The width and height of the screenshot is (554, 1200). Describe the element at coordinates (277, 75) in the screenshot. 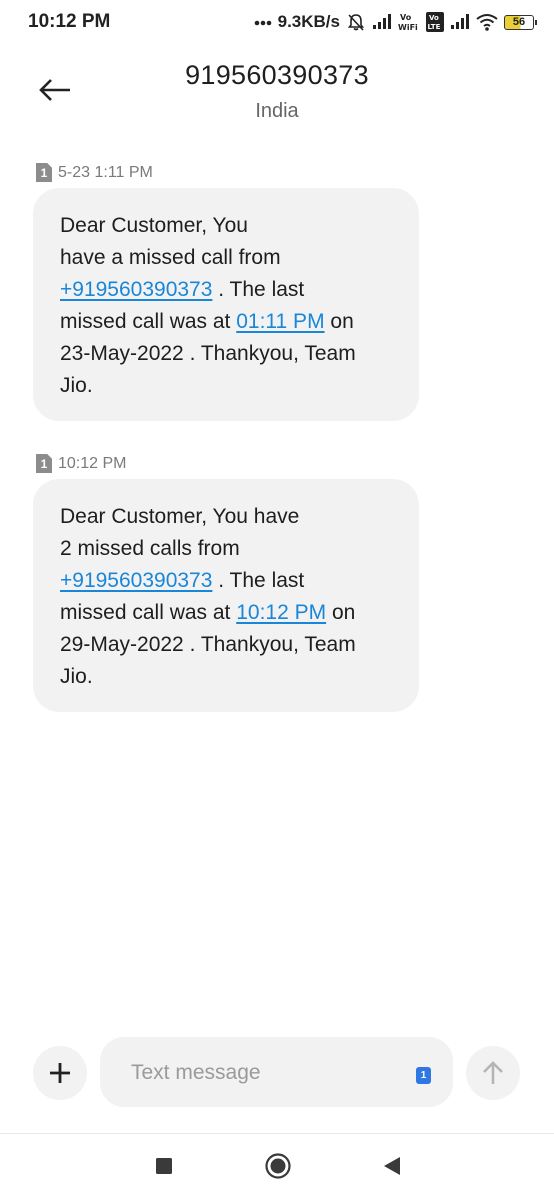

I see `contact-number: 919560390373` at that location.